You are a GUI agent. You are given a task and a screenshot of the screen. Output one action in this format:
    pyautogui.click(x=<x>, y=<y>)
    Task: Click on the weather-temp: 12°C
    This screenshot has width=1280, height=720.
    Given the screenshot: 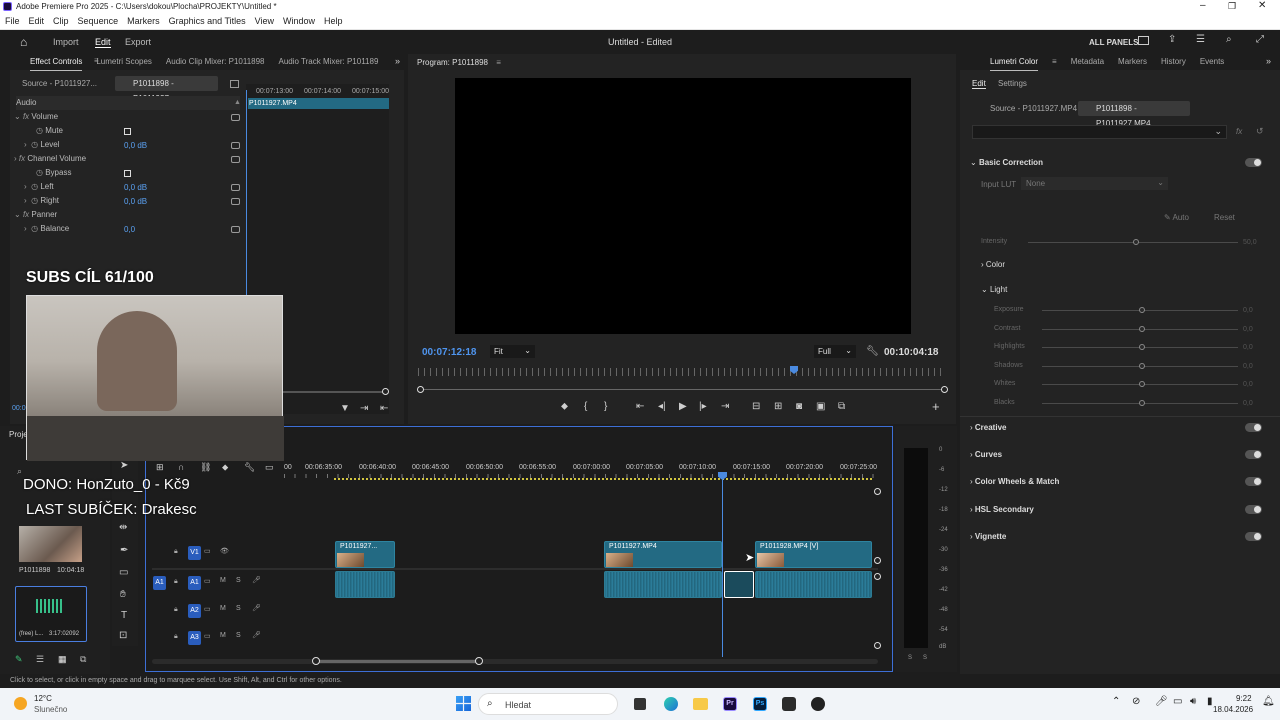 What is the action you would take?
    pyautogui.click(x=43, y=698)
    